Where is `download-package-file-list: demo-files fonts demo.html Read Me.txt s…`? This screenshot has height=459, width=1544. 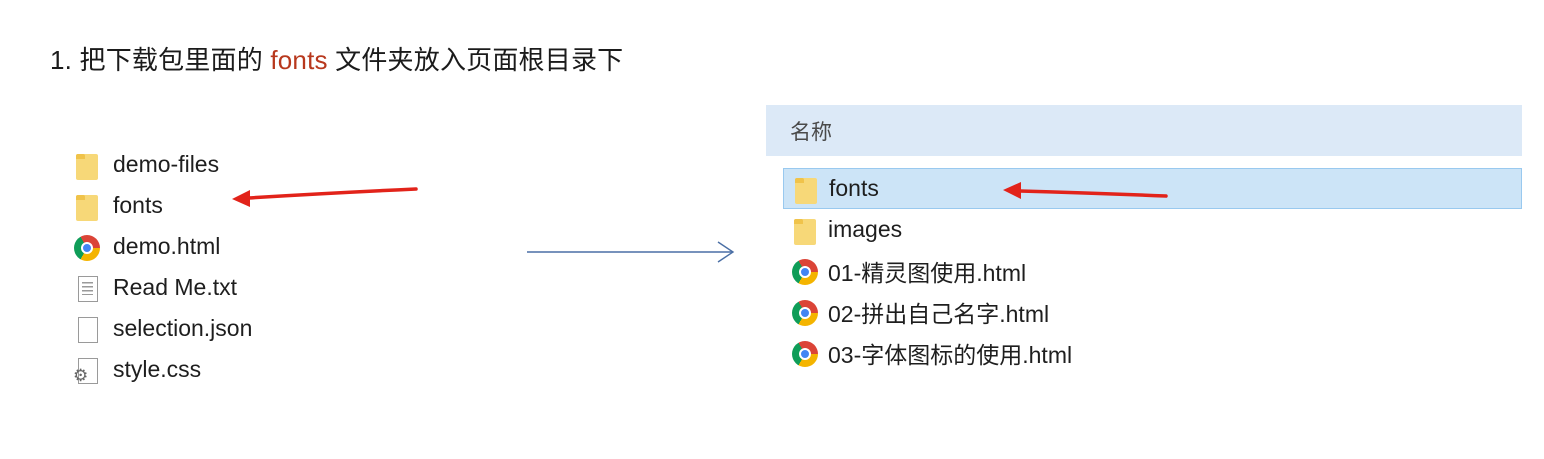
download-package-file-list: demo-files fonts demo.html Read Me.txt s… is located at coordinates (162, 267).